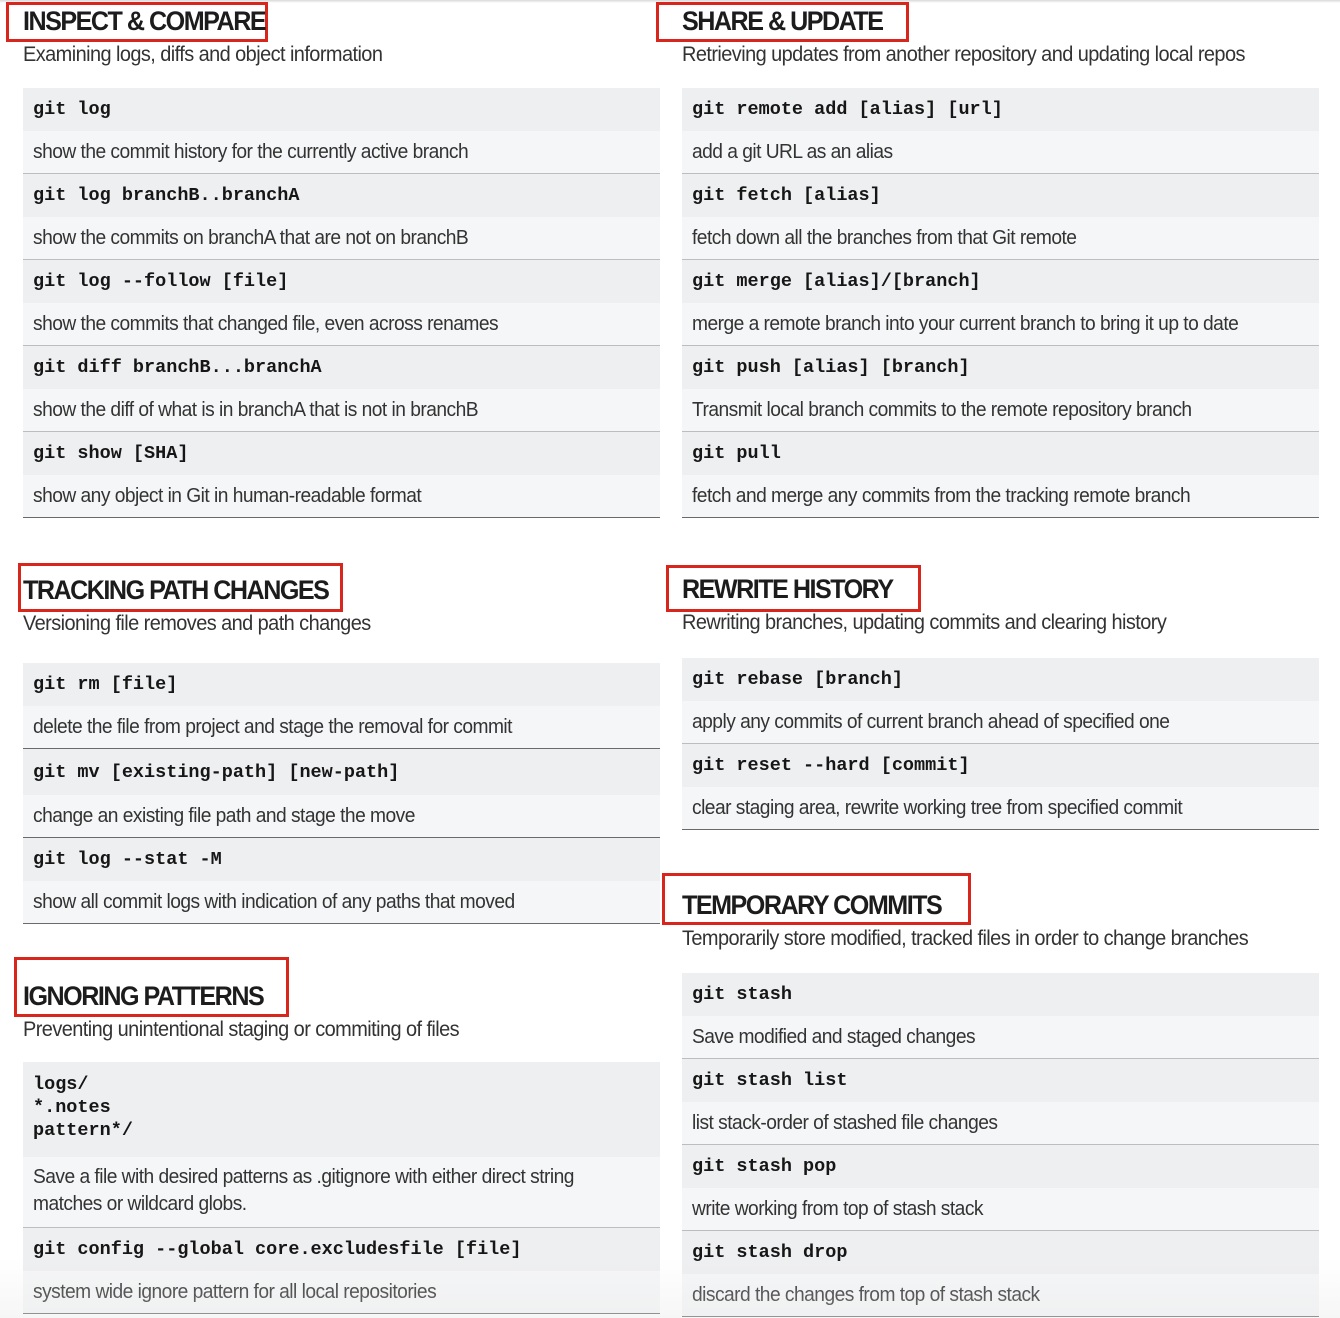  I want to click on description-row: Save modified and staged changes, so click(1000, 1037).